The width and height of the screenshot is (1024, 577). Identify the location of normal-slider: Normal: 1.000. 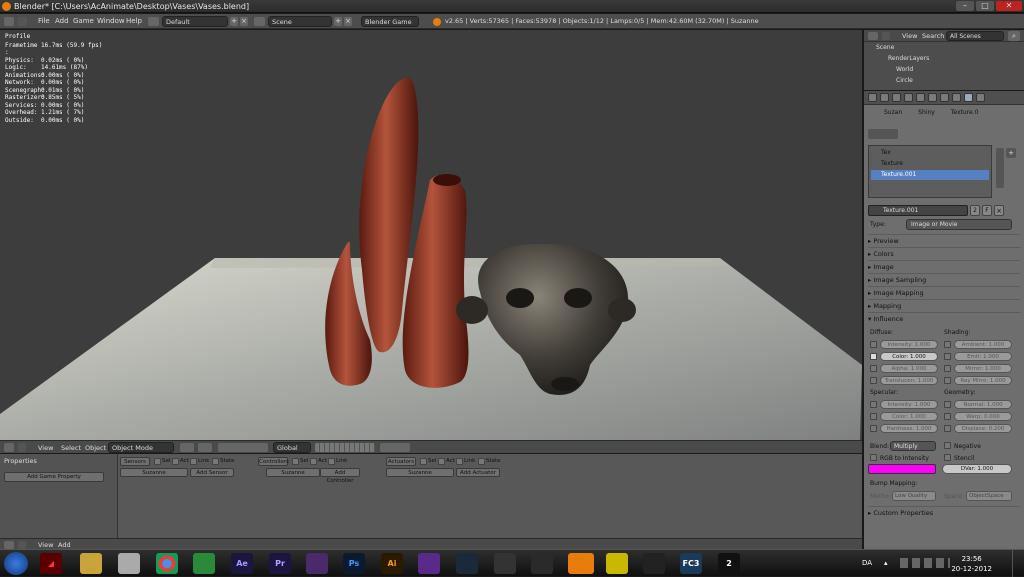
(983, 404).